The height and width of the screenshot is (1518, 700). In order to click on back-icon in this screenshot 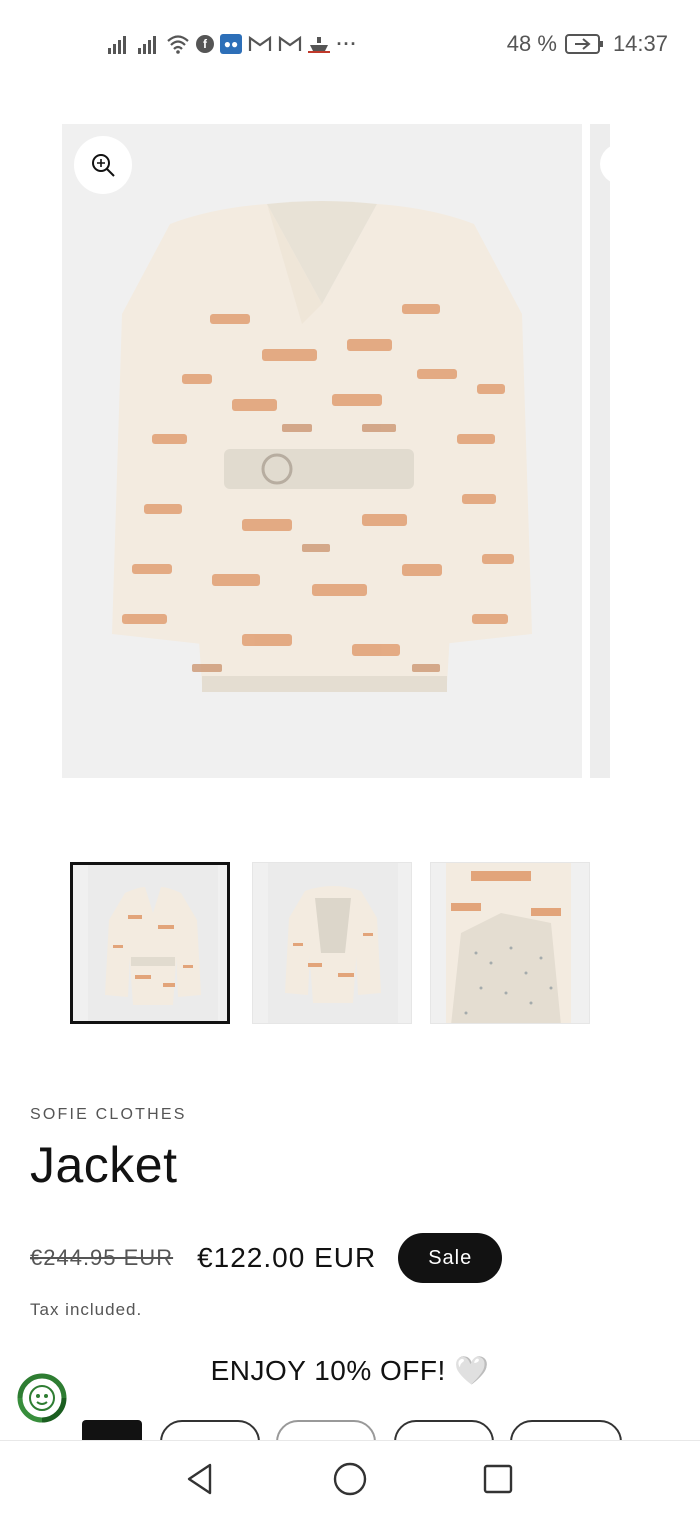, I will do `click(199, 1479)`.